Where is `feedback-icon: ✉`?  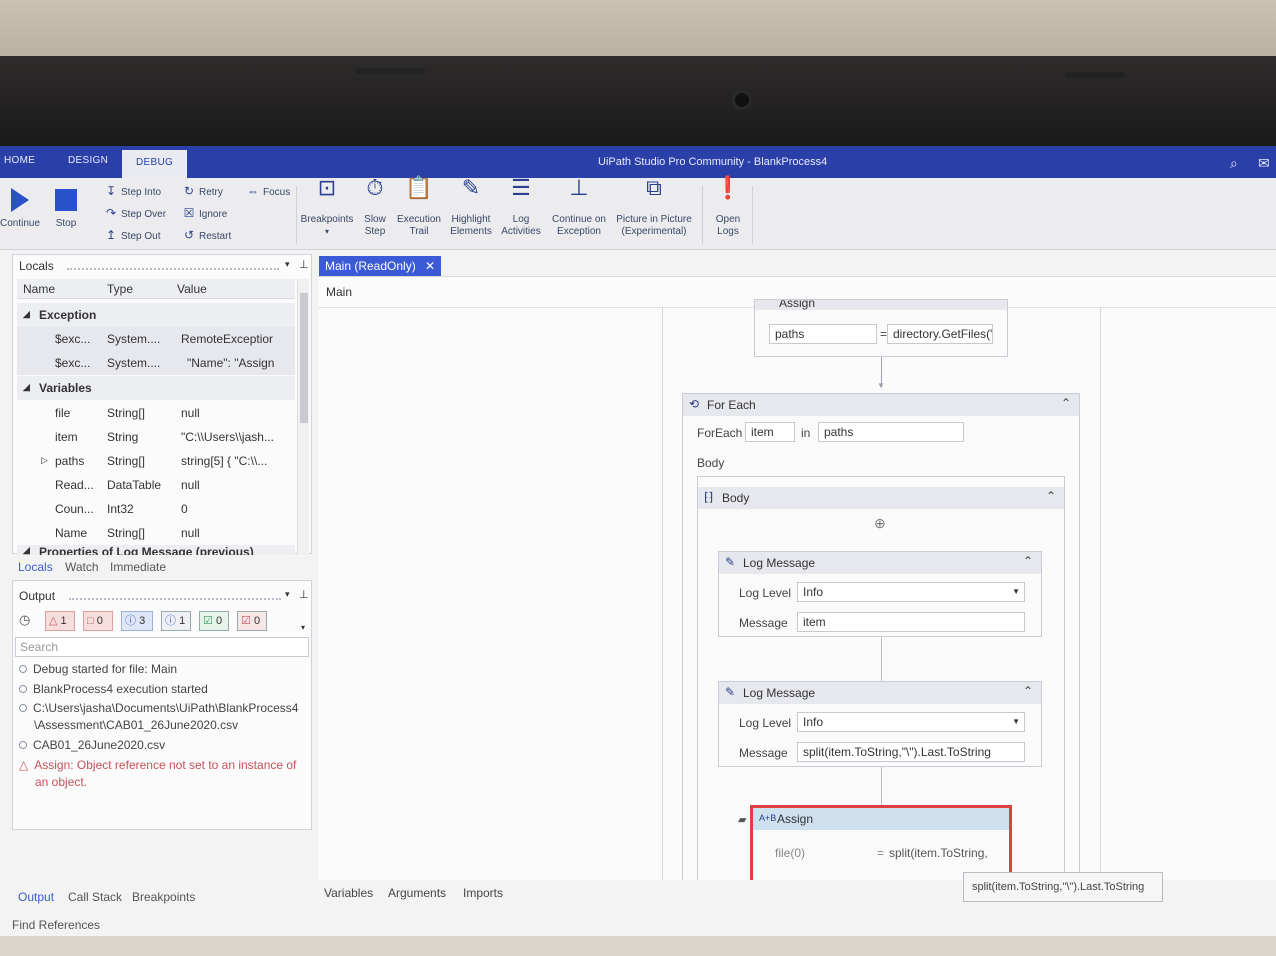
feedback-icon: ✉ is located at coordinates (1264, 163).